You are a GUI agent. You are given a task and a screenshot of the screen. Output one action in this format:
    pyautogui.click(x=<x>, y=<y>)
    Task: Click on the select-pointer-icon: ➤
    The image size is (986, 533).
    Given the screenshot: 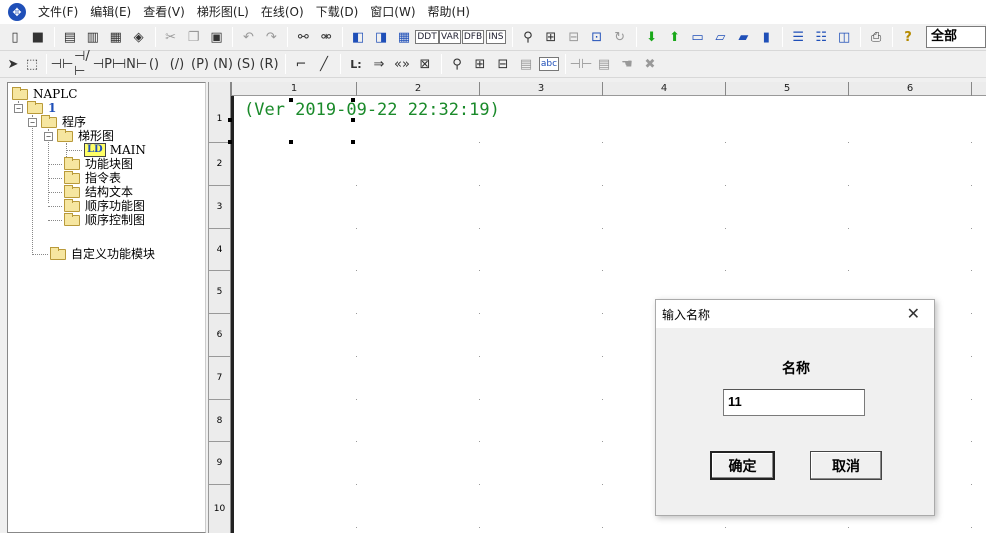 What is the action you would take?
    pyautogui.click(x=13, y=64)
    